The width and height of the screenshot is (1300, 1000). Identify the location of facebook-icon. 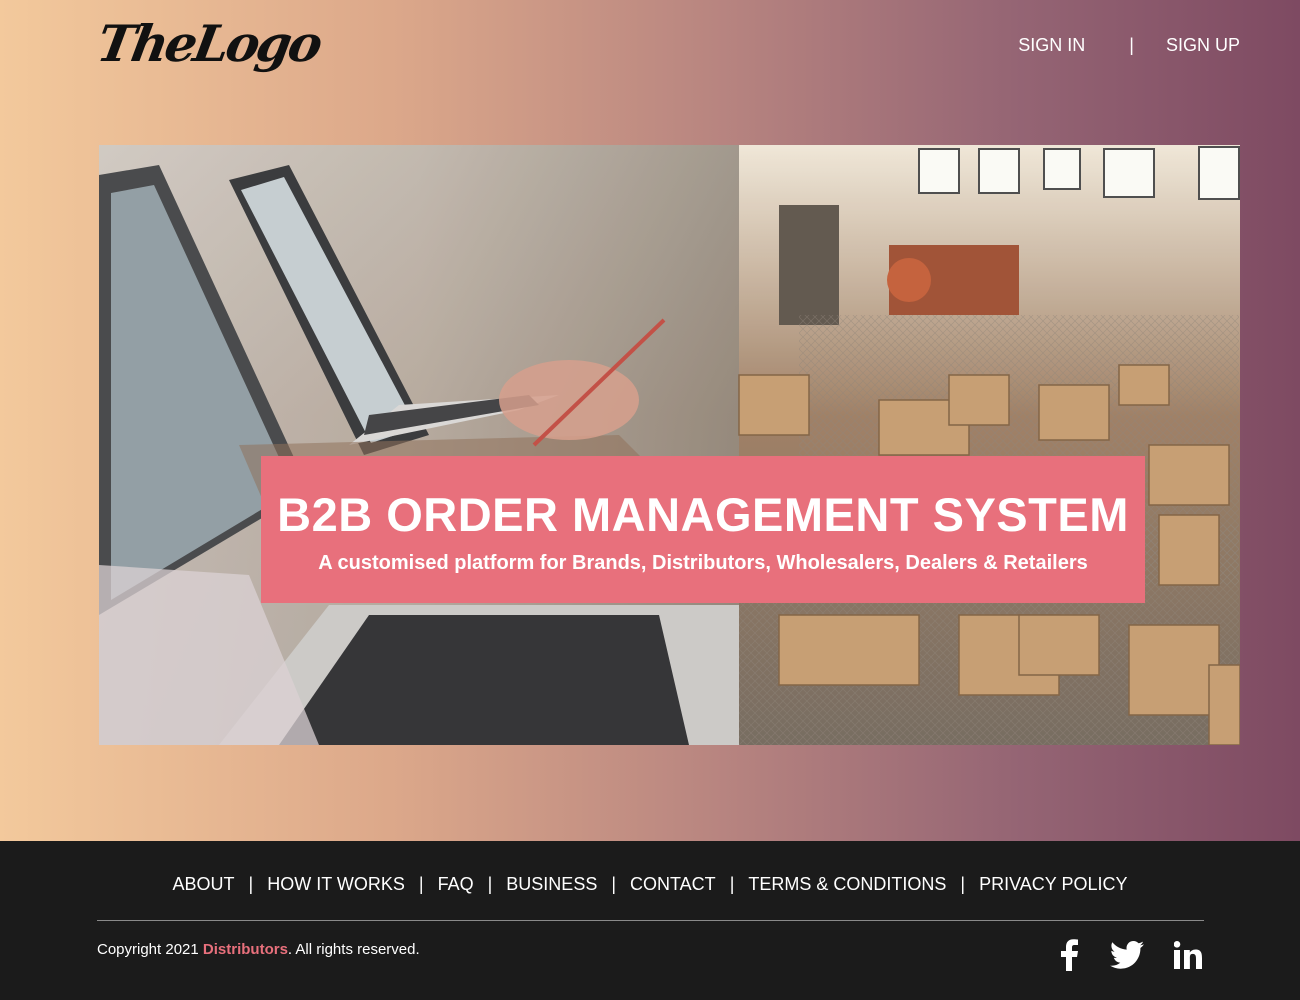
(1069, 957).